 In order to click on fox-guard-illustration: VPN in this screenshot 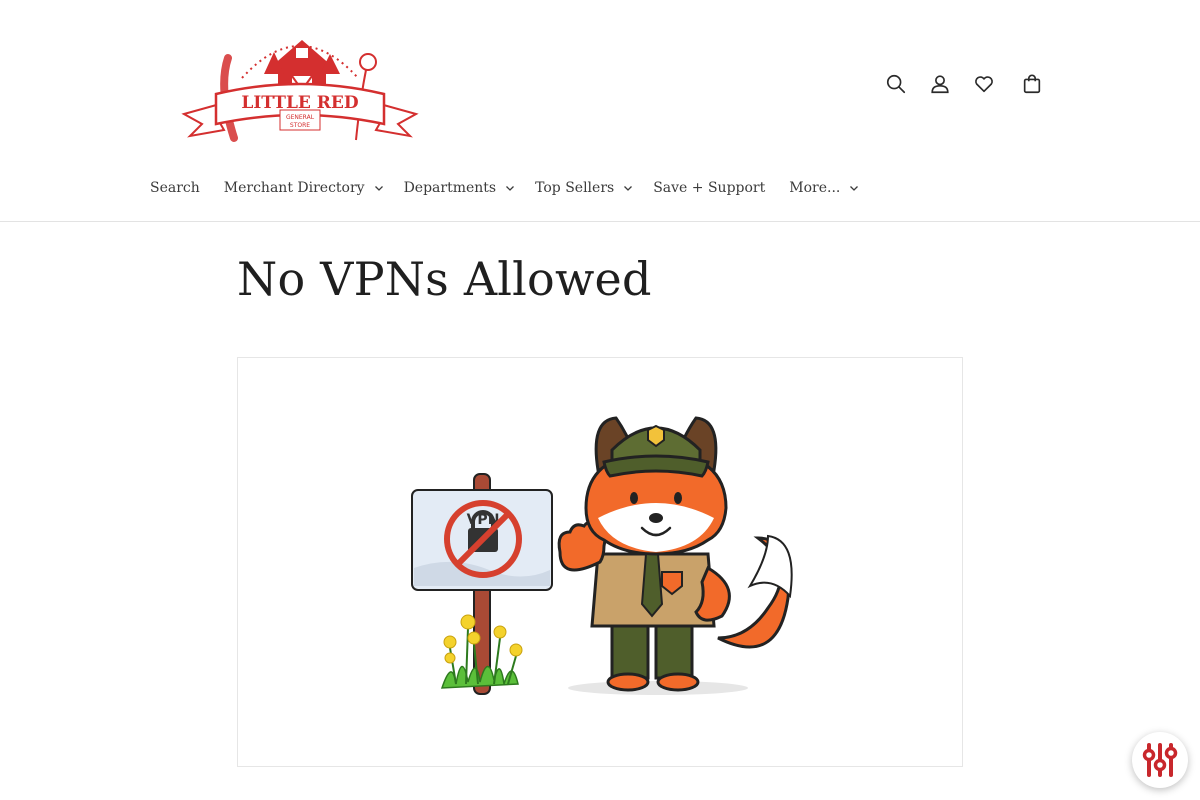, I will do `click(602, 555)`.